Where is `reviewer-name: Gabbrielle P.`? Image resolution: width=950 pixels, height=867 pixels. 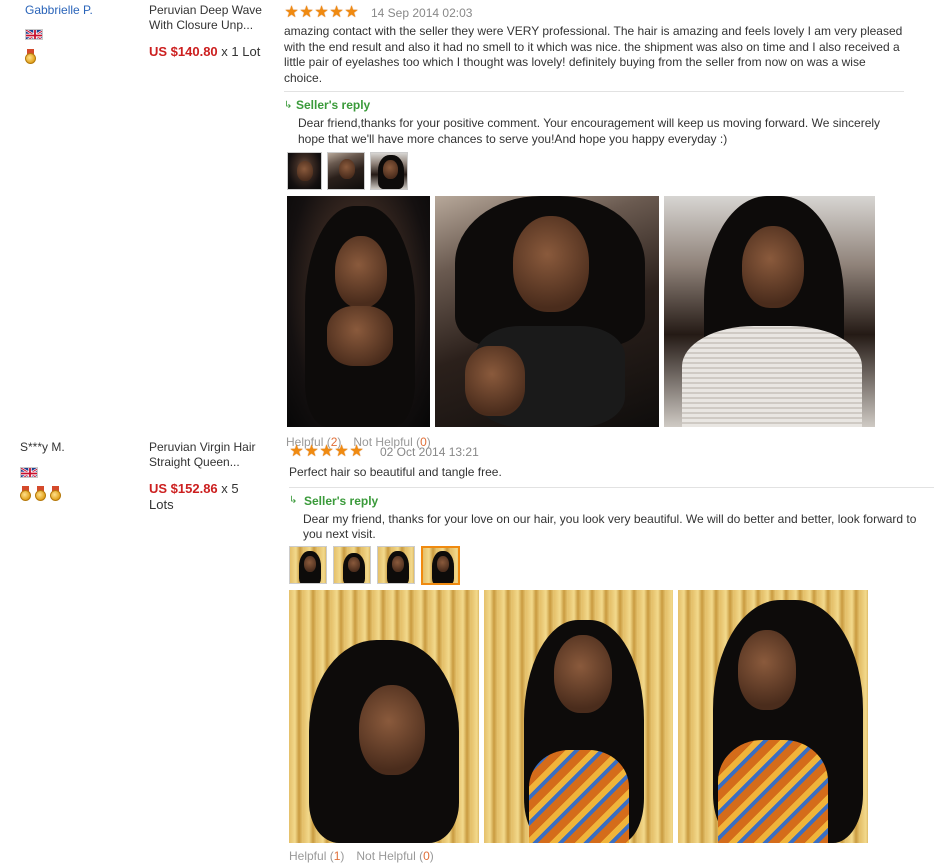 reviewer-name: Gabbrielle P. is located at coordinates (95, 10).